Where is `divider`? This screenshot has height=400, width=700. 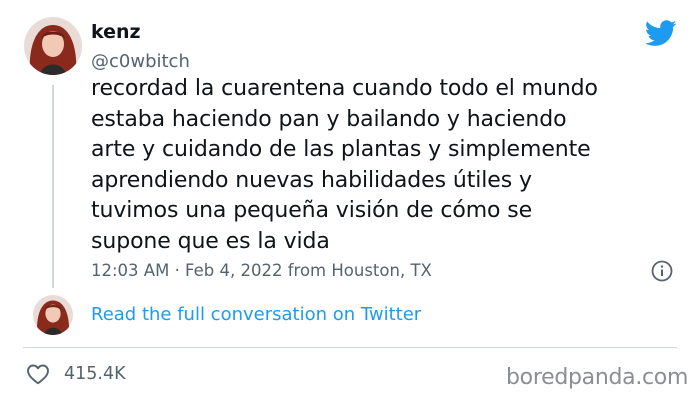 divider is located at coordinates (350, 347).